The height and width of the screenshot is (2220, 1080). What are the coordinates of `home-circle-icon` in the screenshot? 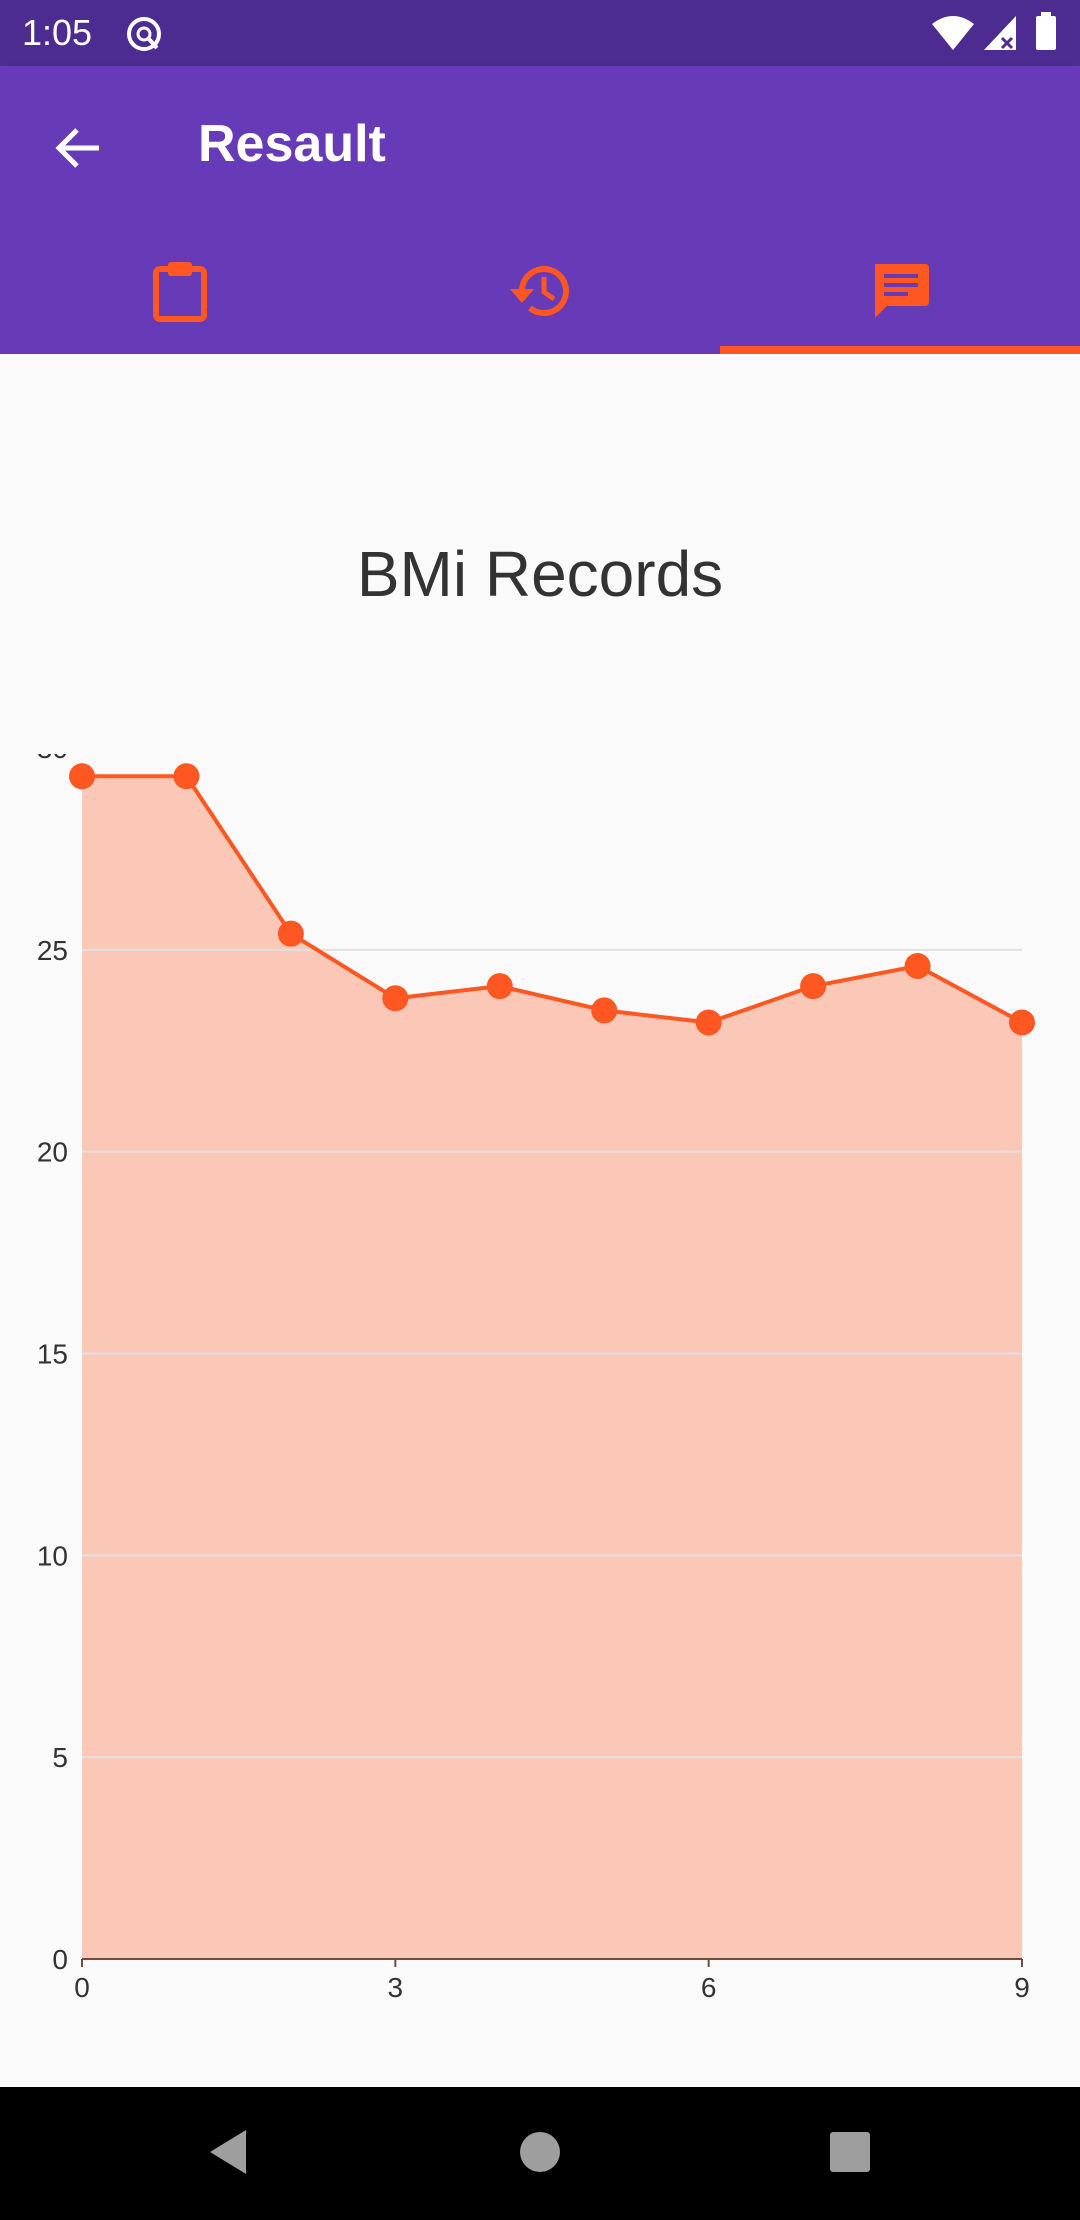 It's located at (540, 2154).